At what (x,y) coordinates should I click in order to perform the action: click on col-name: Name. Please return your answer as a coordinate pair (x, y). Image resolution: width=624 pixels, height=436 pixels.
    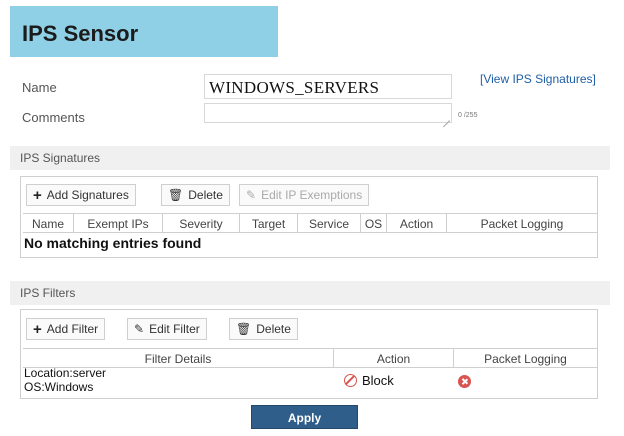
    Looking at the image, I should click on (48, 223).